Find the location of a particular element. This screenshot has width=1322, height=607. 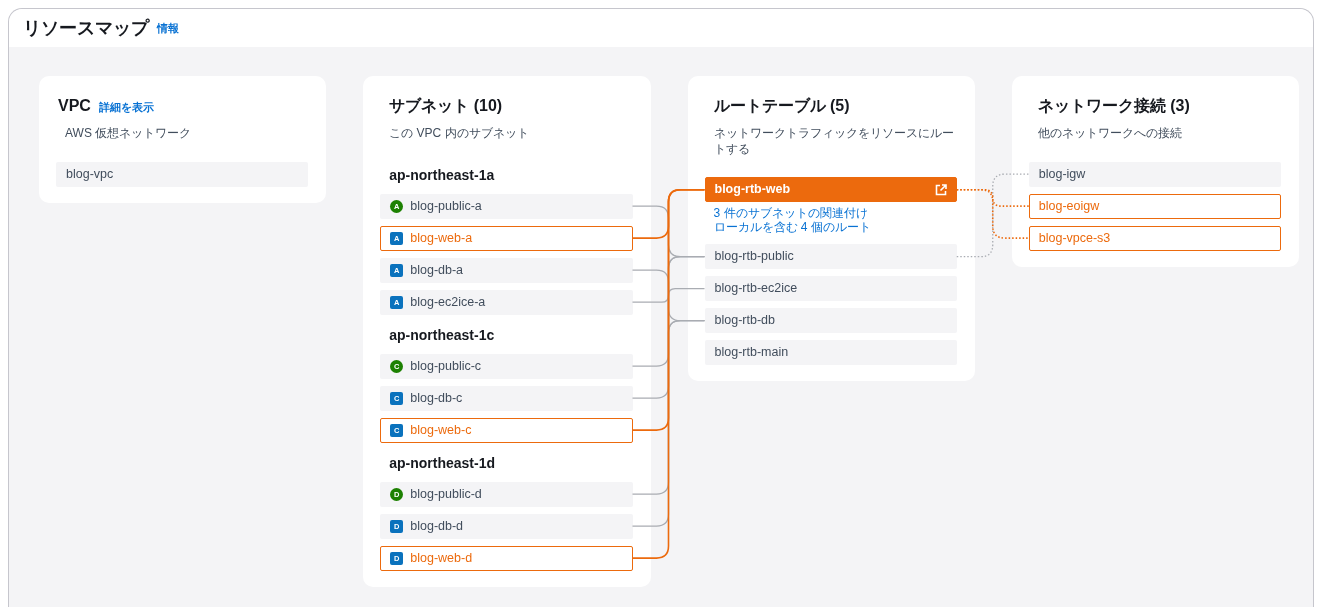

card-description: 他のネットワークへの接続 is located at coordinates (1109, 134).